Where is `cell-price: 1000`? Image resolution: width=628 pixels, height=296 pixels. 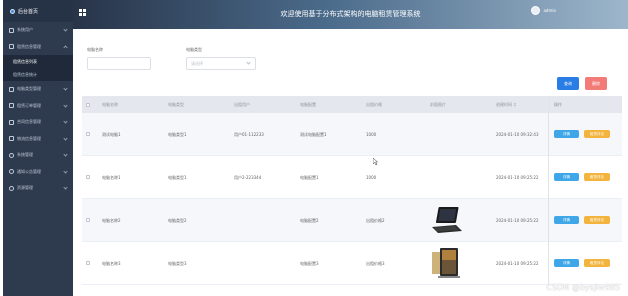 cell-price: 1000 is located at coordinates (371, 177).